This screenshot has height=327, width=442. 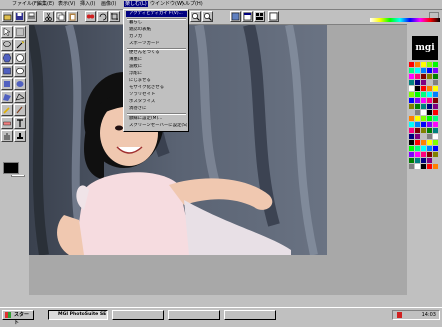 I want to click on text-tool, so click(x=20, y=123).